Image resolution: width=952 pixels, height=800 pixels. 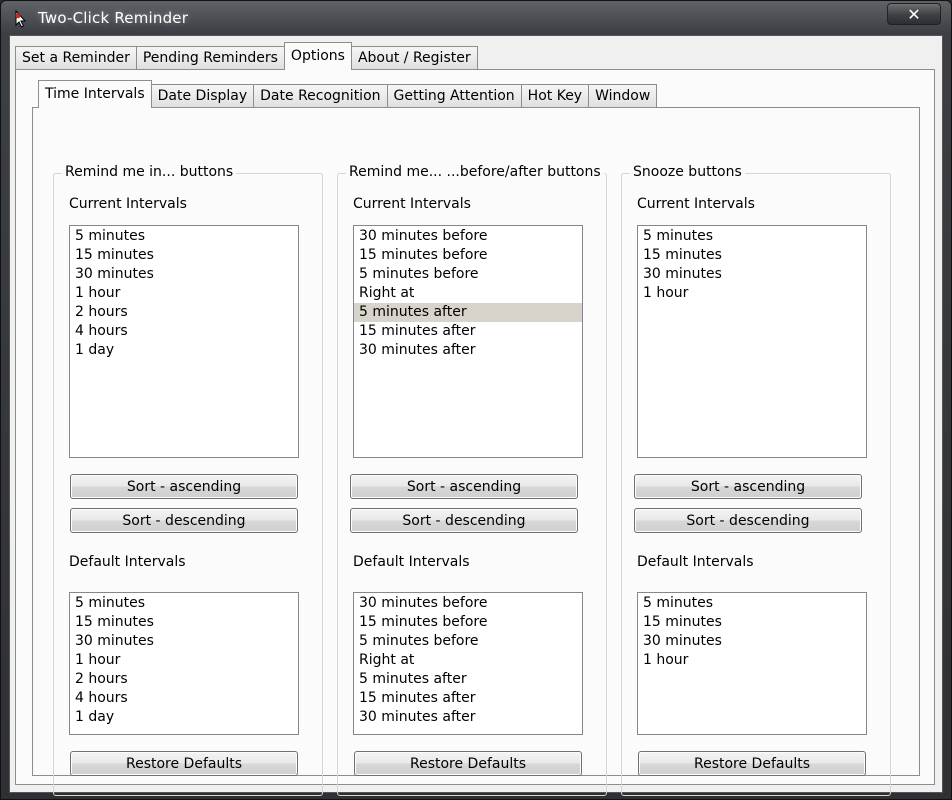 I want to click on tab-hot-key: Hot Key, so click(x=555, y=96).